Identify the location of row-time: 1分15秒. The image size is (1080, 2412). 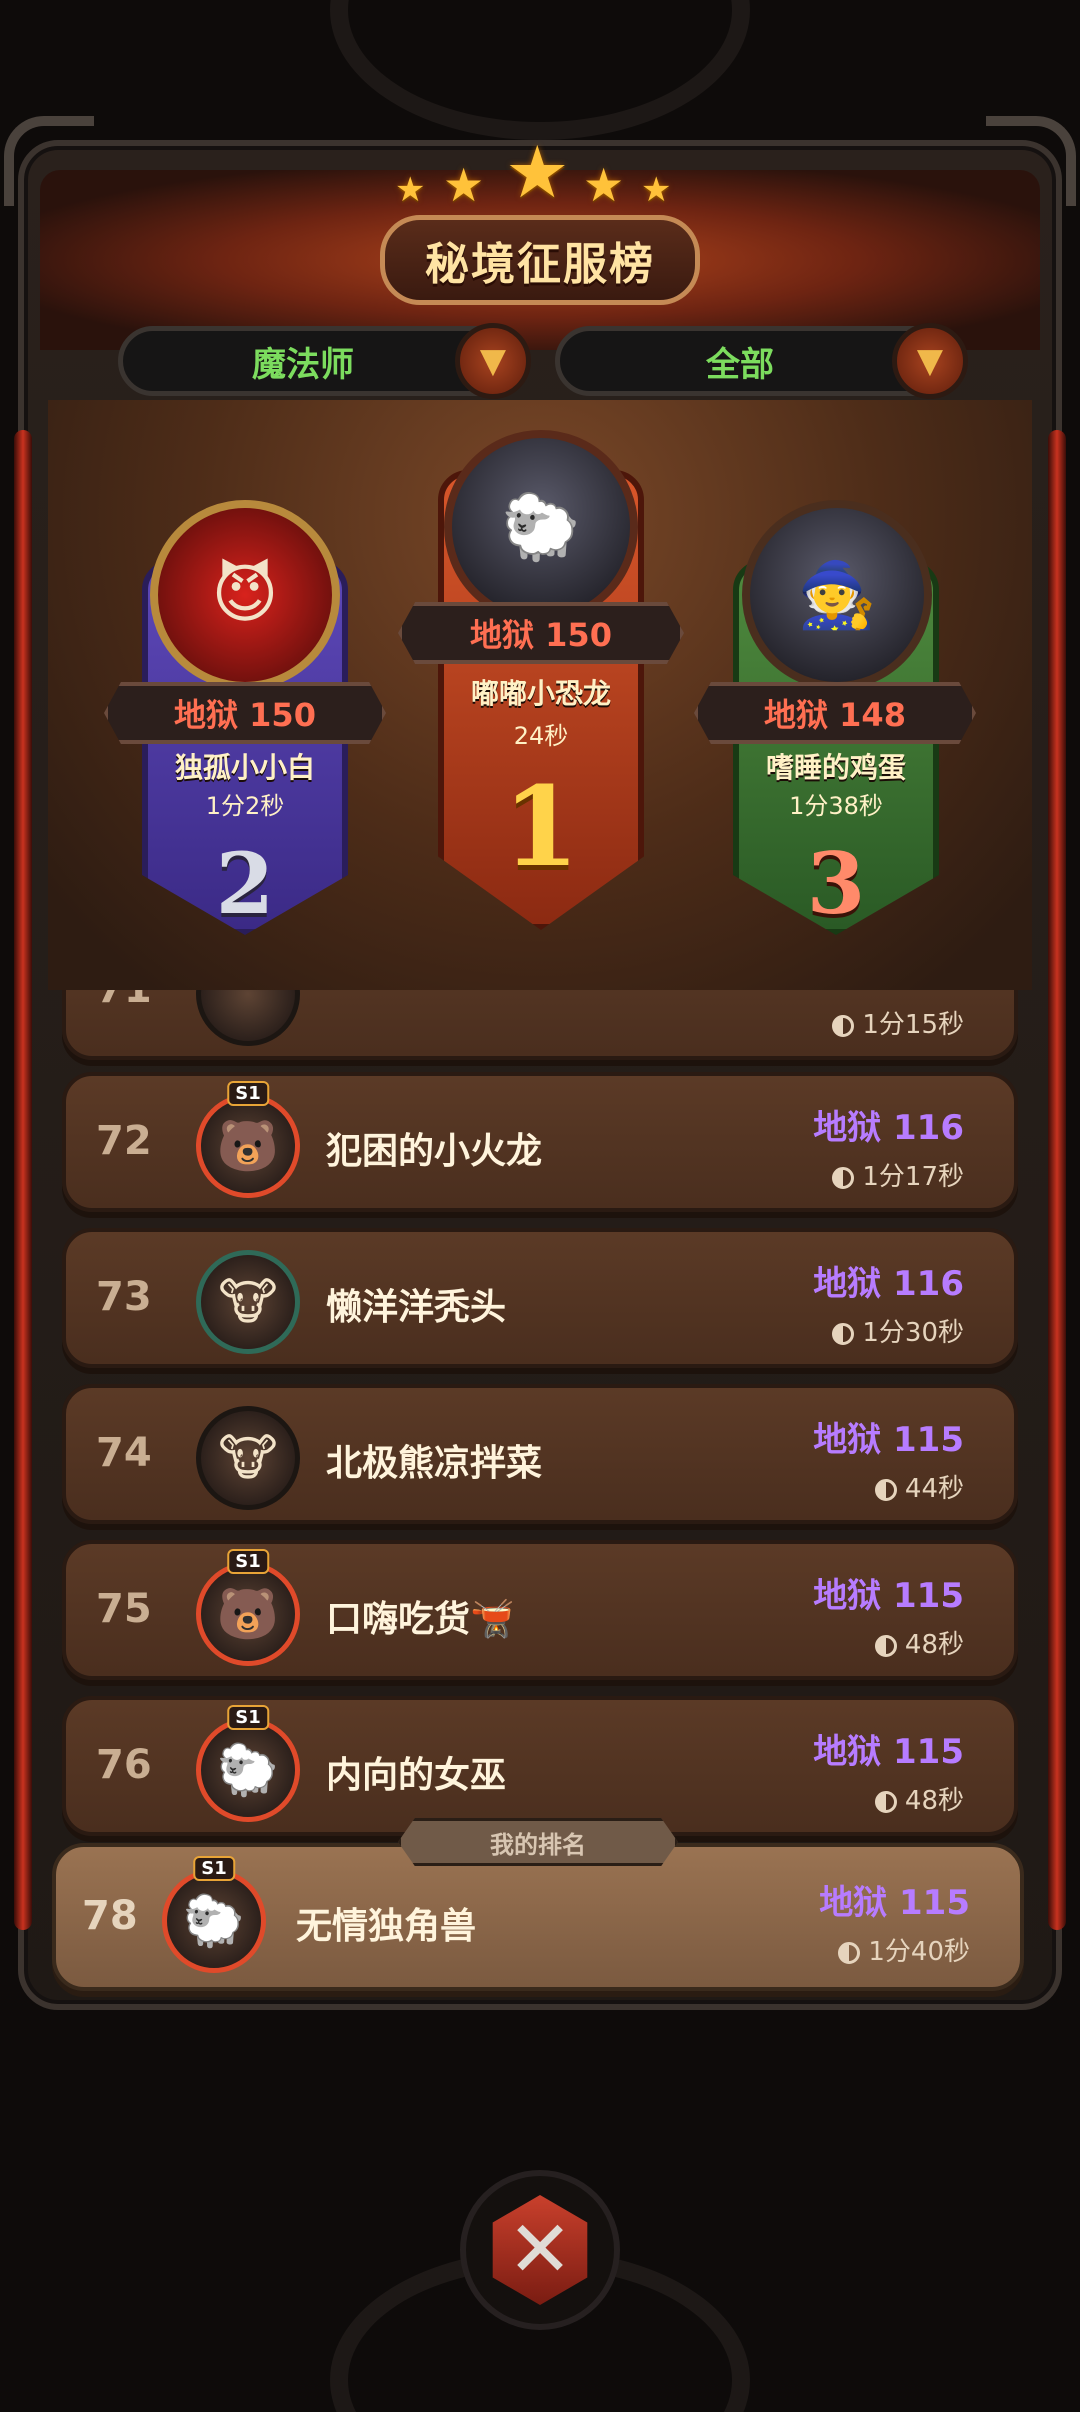
(898, 1022).